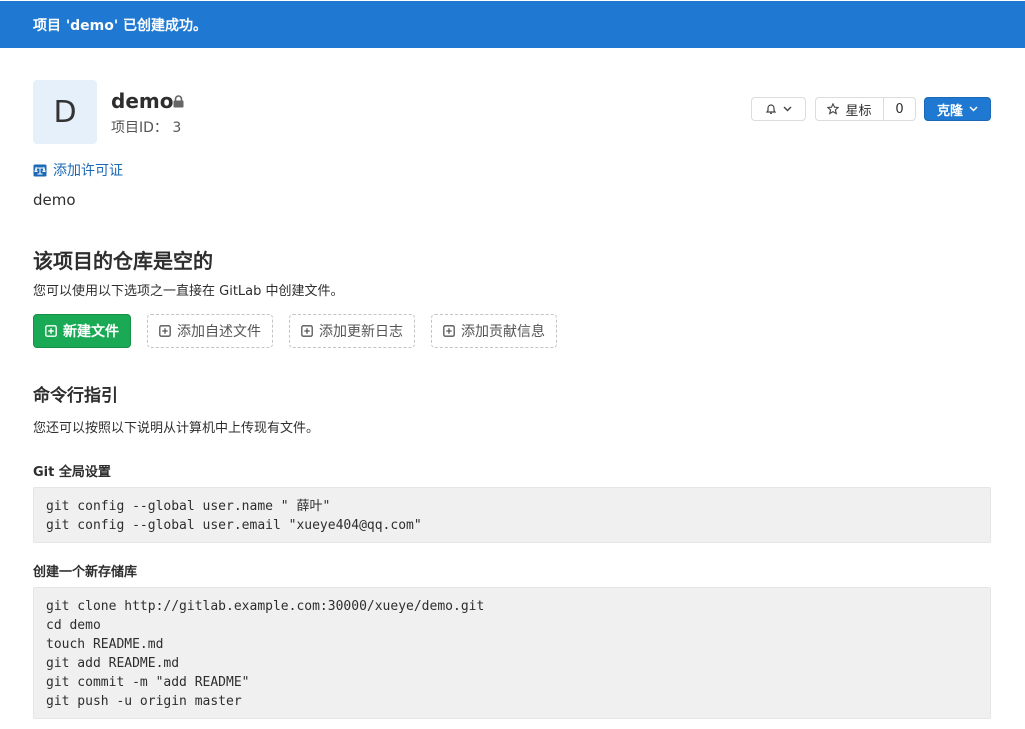  What do you see at coordinates (105, 644) in the screenshot?
I see `code-line: touch README.md` at bounding box center [105, 644].